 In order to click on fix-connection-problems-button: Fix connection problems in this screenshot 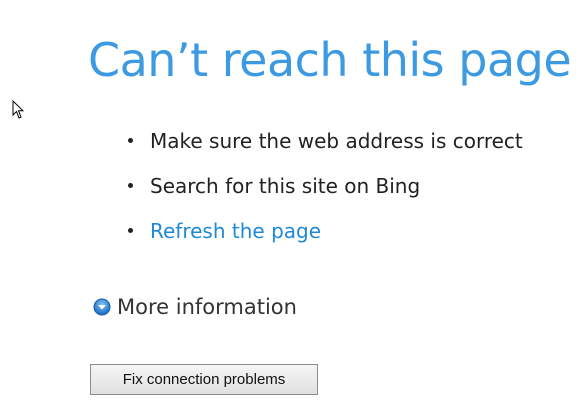, I will do `click(204, 379)`.